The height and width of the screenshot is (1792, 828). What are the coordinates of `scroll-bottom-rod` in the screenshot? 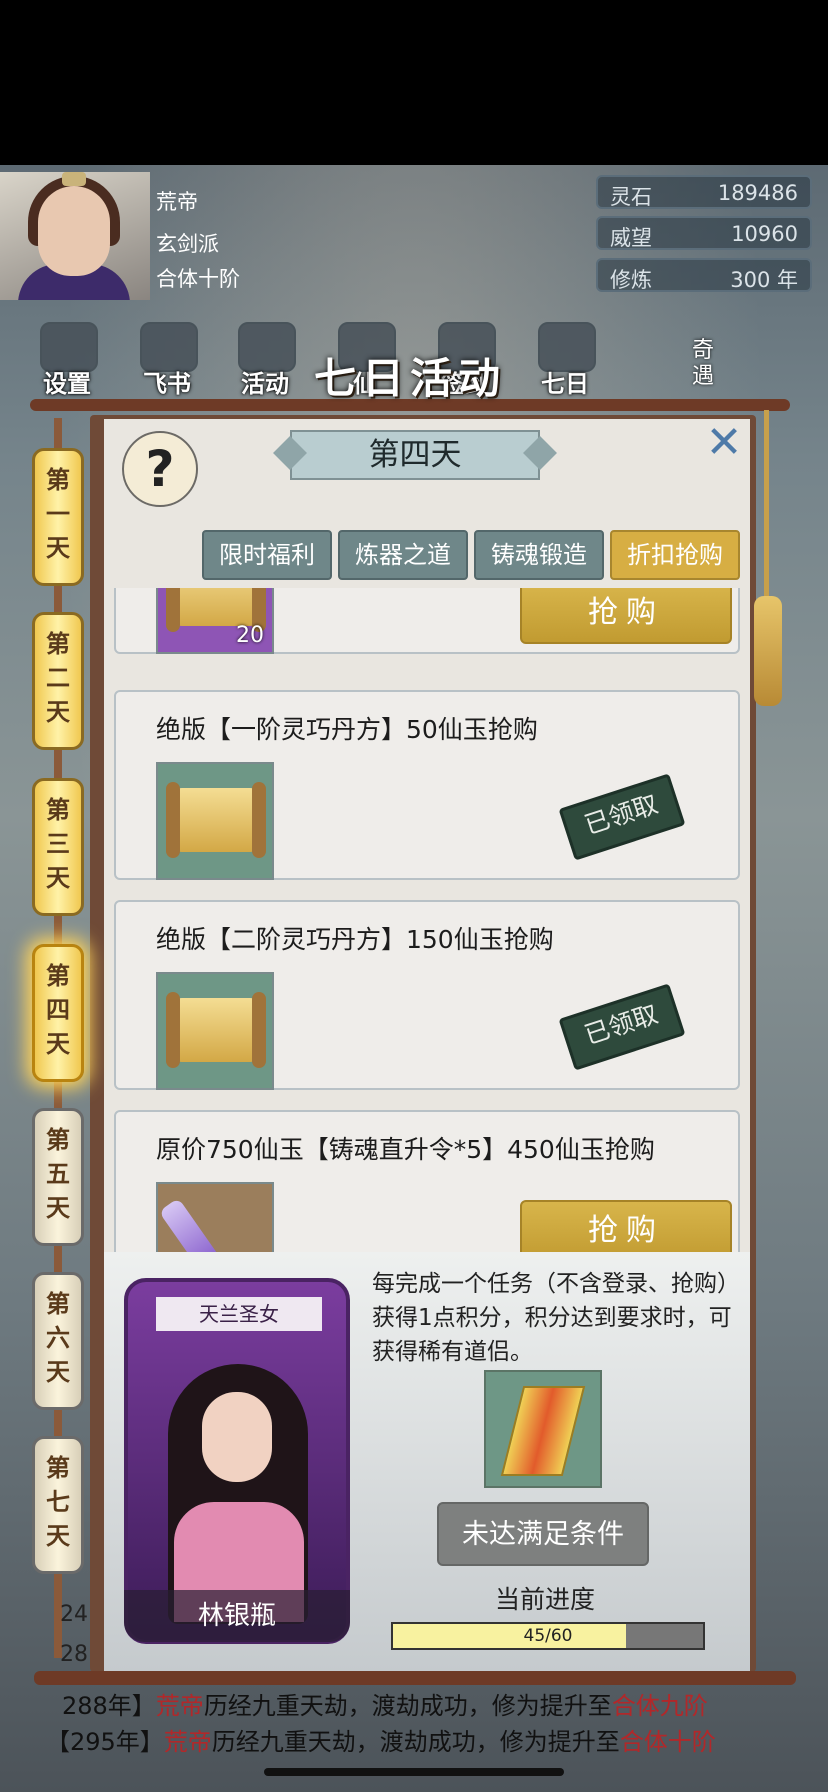 It's located at (415, 1678).